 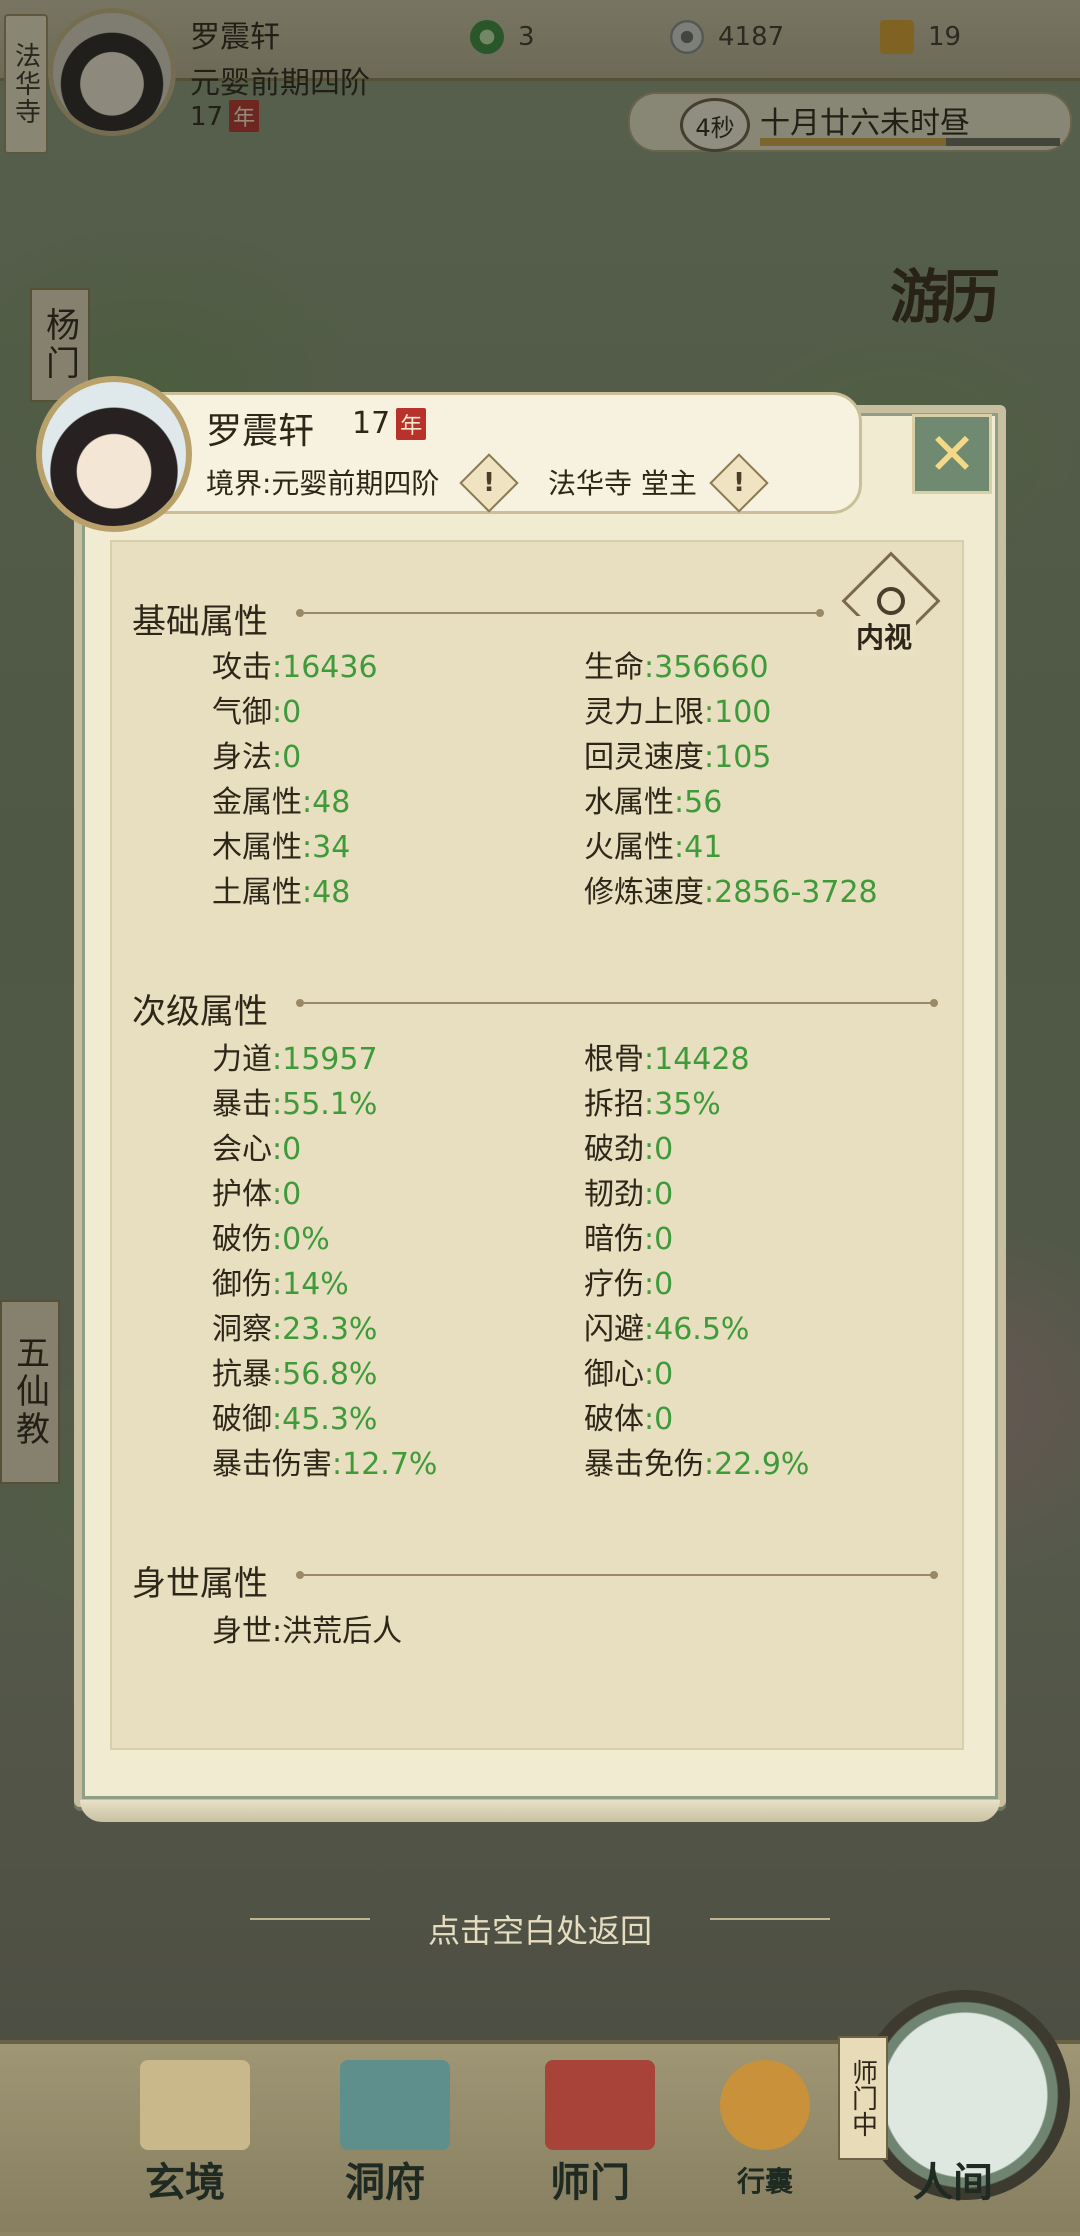 I want to click on stat-label: 火属性, so click(x=629, y=847).